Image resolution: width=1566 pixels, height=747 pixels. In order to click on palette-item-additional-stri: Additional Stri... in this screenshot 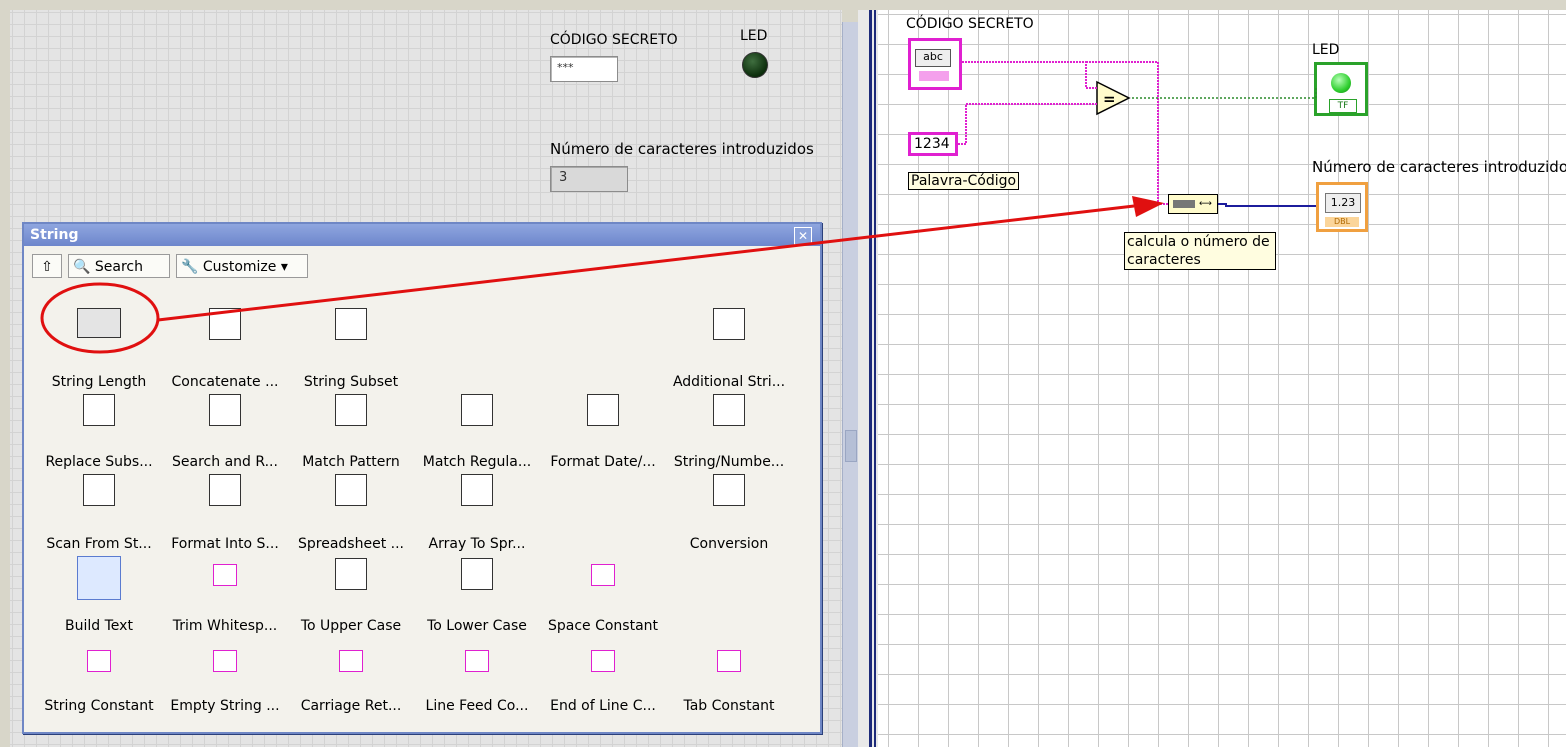, I will do `click(729, 352)`.